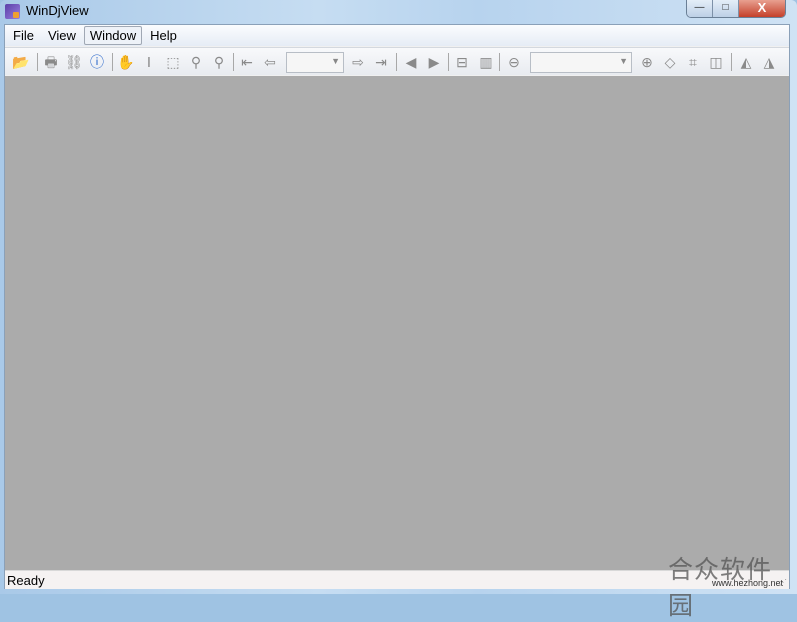  What do you see at coordinates (21, 62) in the screenshot?
I see `open-icon: 📂` at bounding box center [21, 62].